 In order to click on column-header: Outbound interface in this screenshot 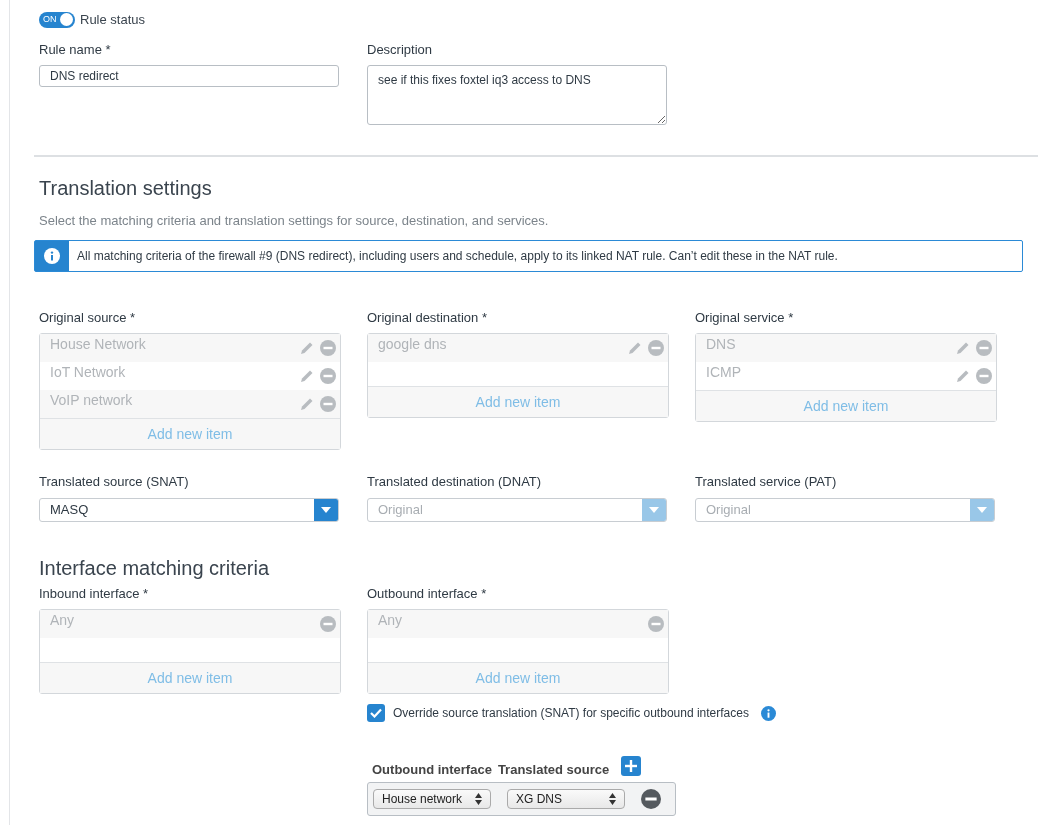, I will do `click(432, 770)`.